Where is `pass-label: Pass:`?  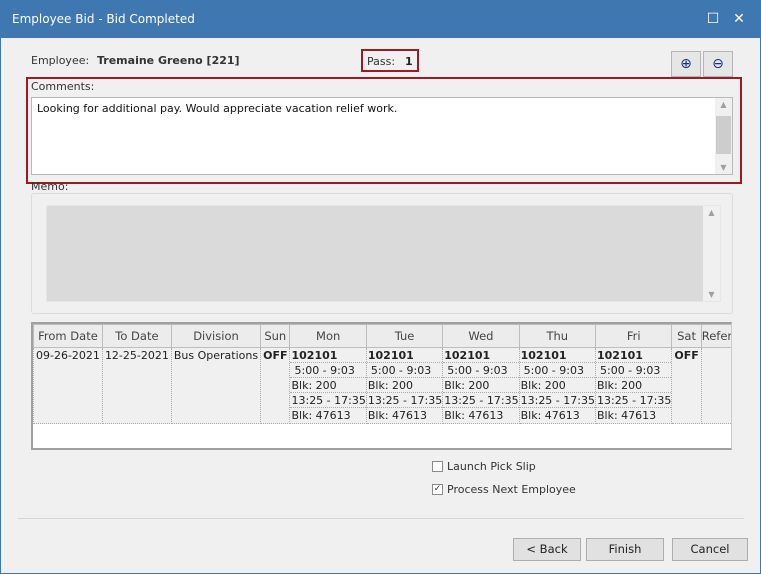
pass-label: Pass: is located at coordinates (381, 61).